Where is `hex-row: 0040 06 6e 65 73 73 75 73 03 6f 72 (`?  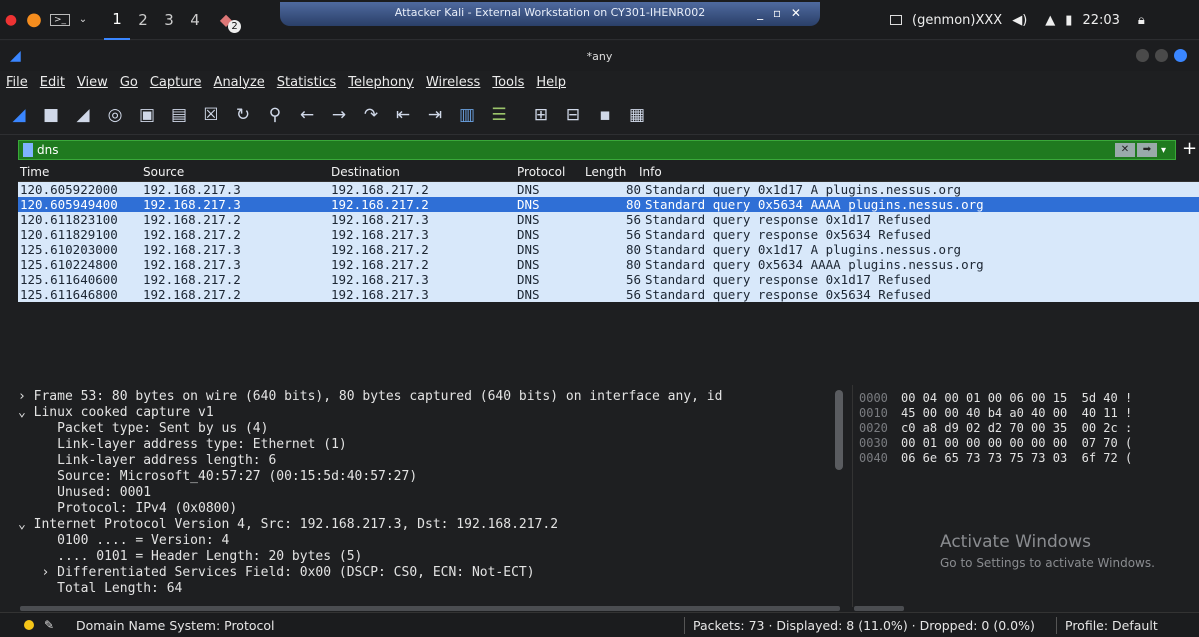
hex-row: 0040 06 6e 65 73 73 75 73 03 6f 72 ( is located at coordinates (1026, 458).